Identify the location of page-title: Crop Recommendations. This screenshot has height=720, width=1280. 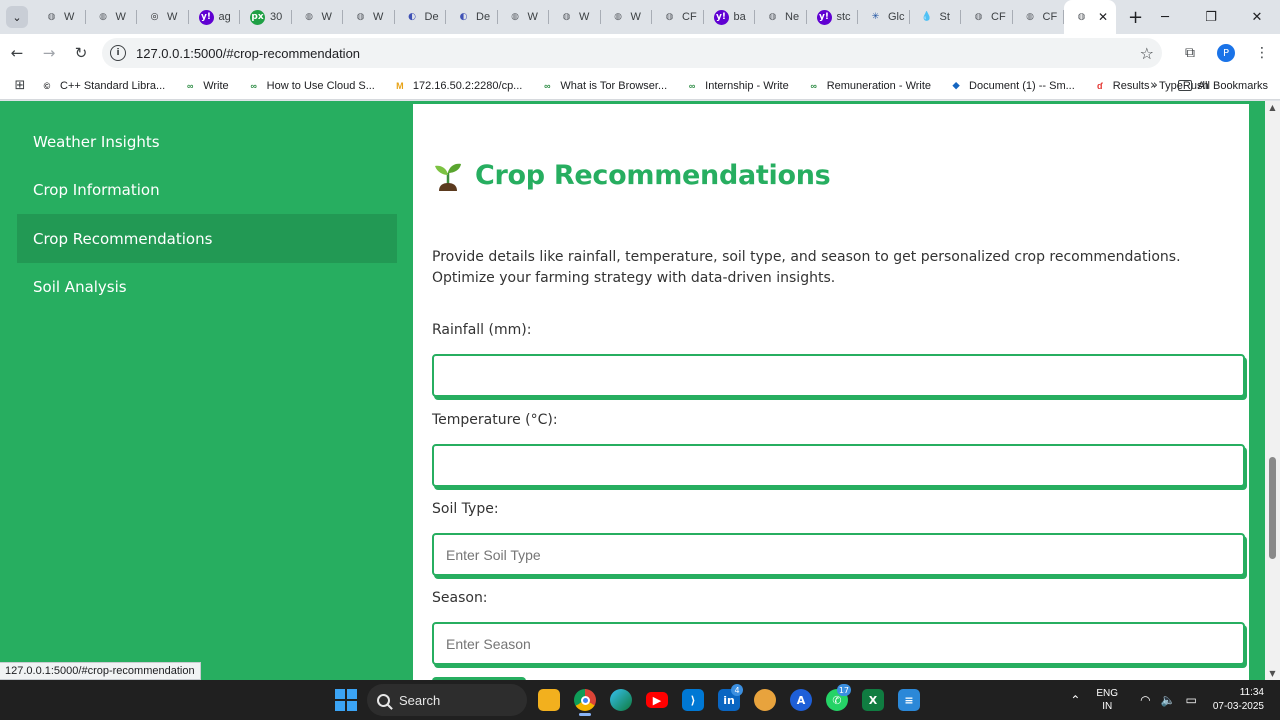
(632, 175).